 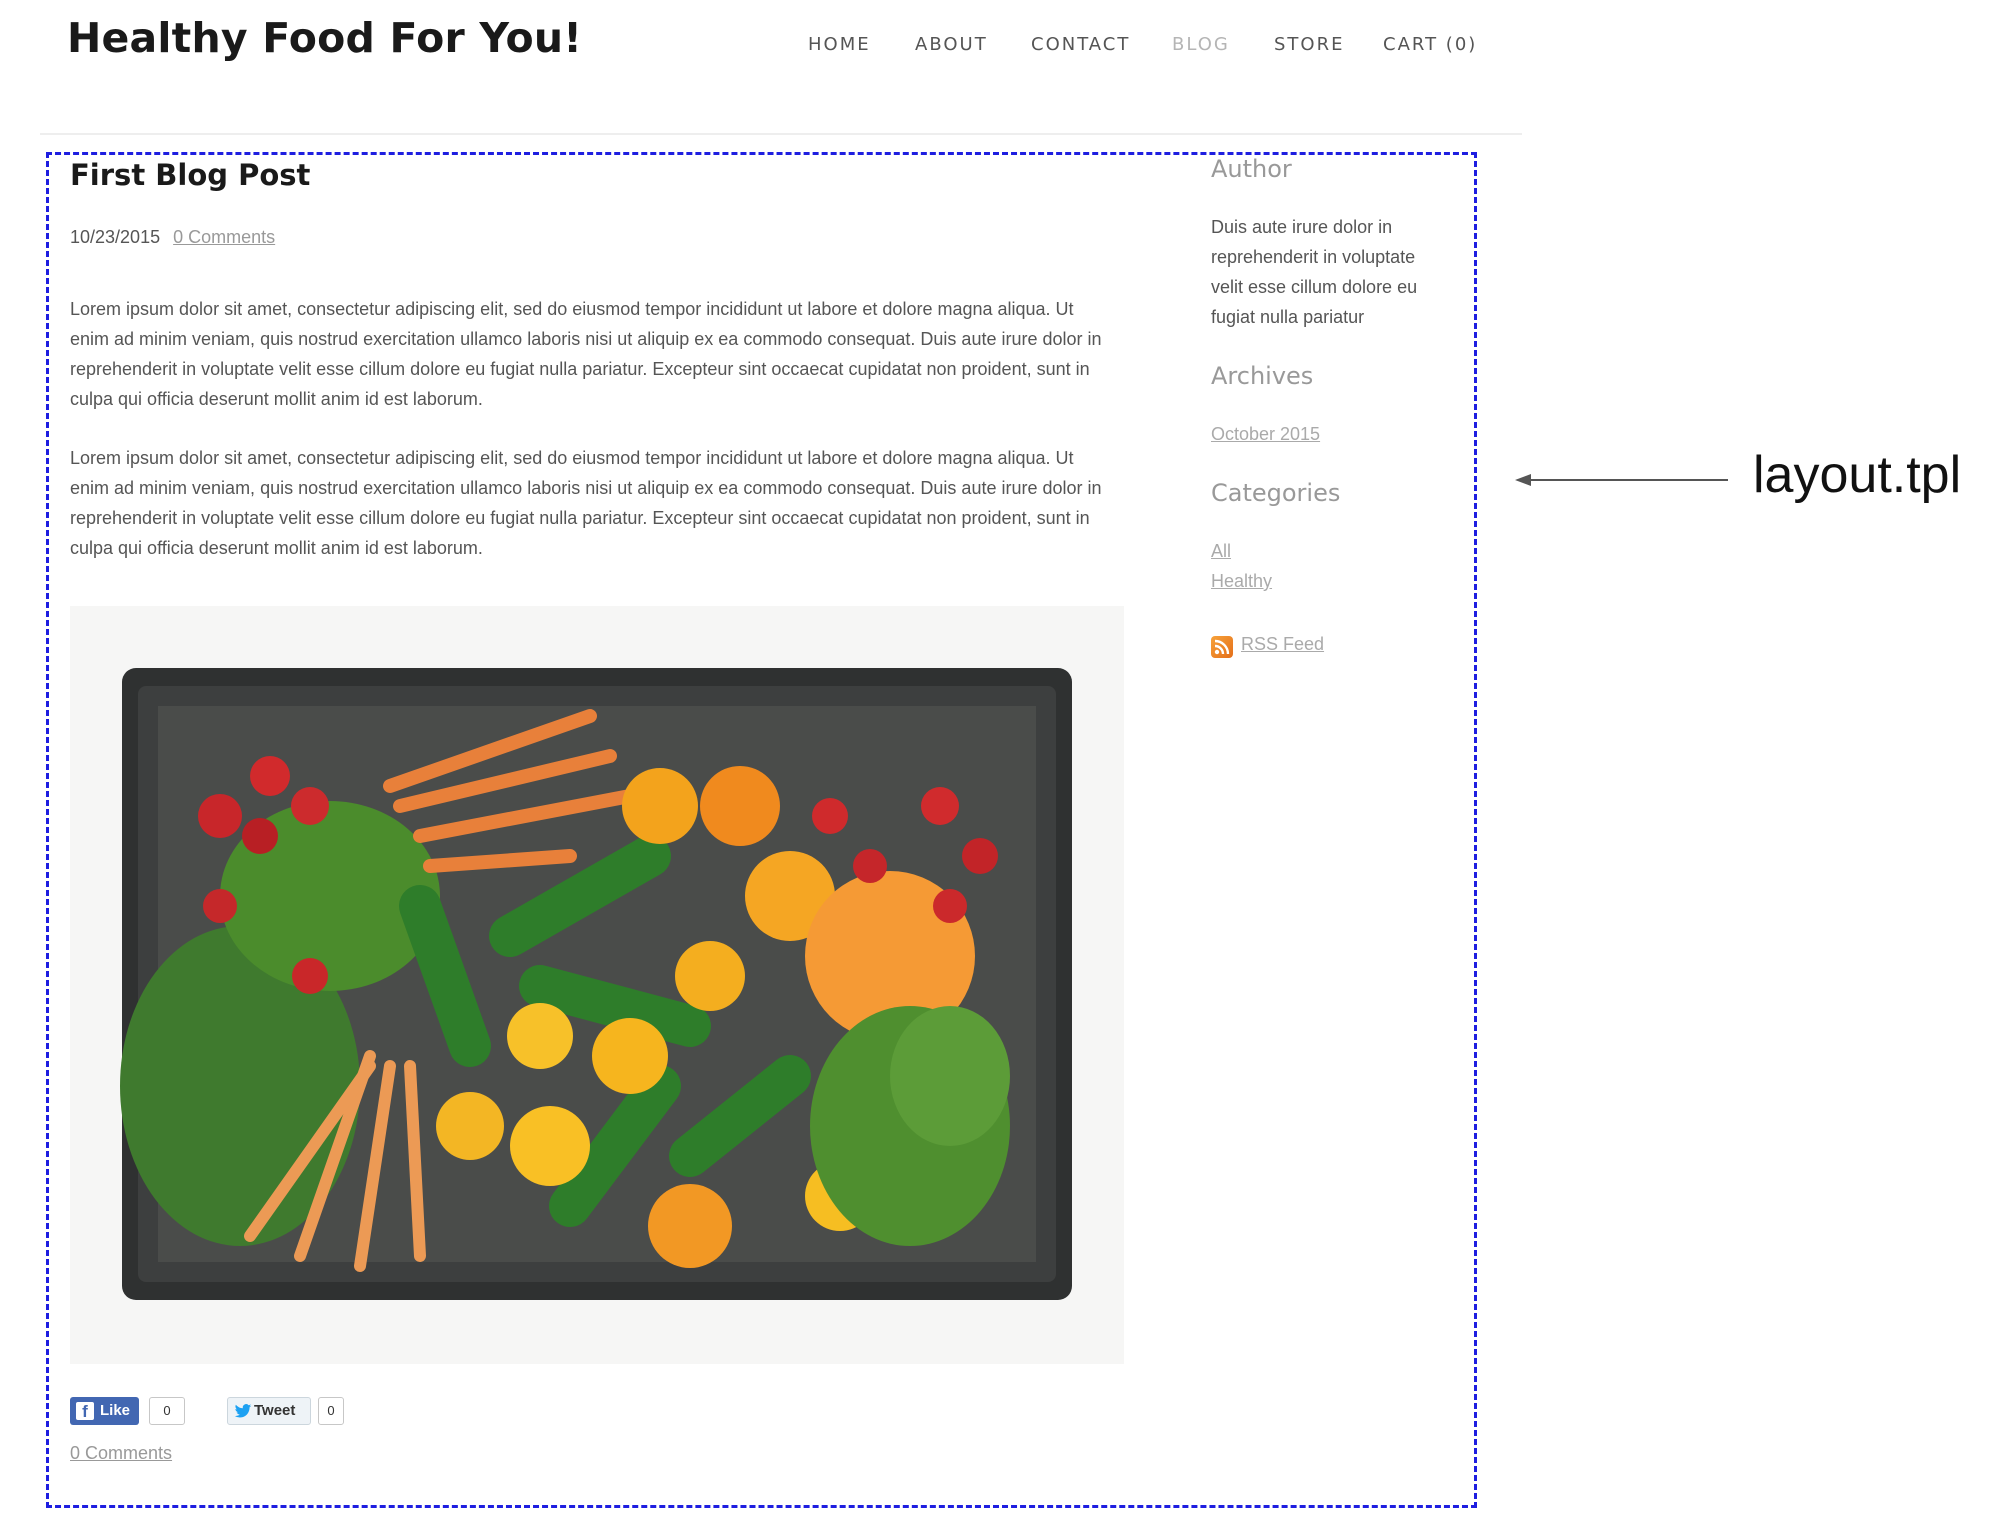 I want to click on rss-feed-link: RSS Feed, so click(x=1282, y=644).